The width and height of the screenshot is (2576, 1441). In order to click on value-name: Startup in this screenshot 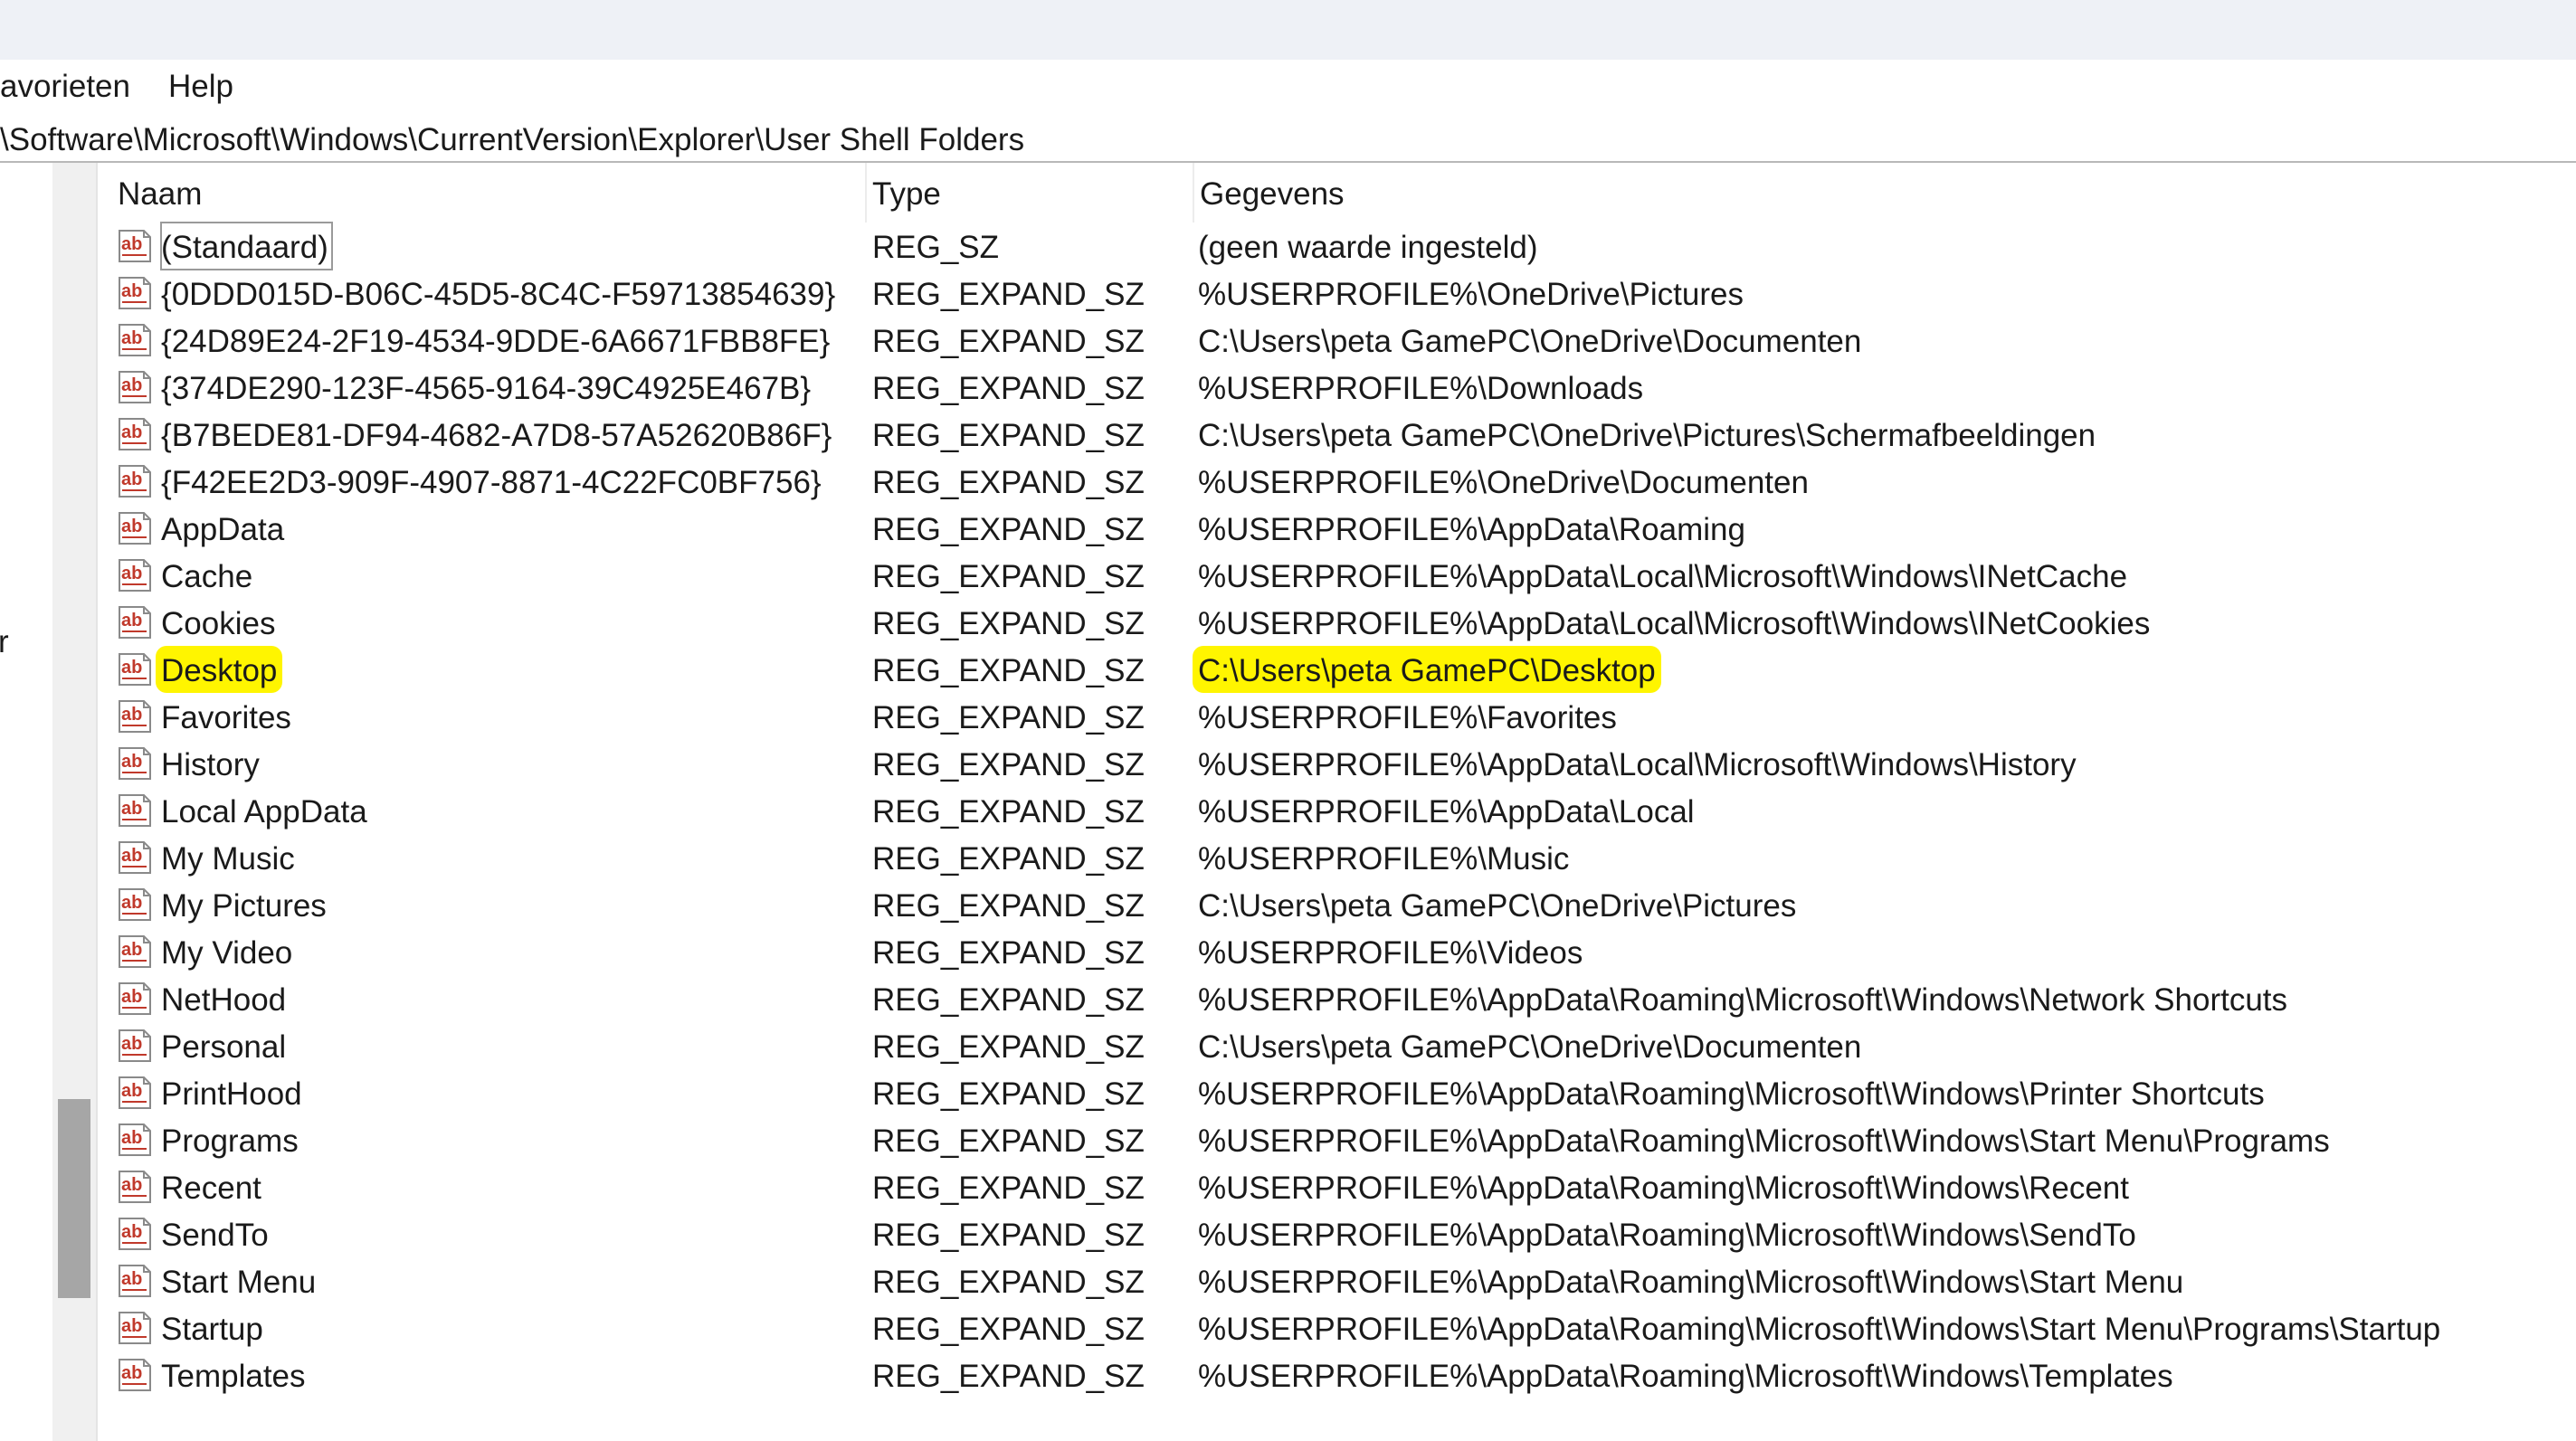, I will do `click(212, 1329)`.